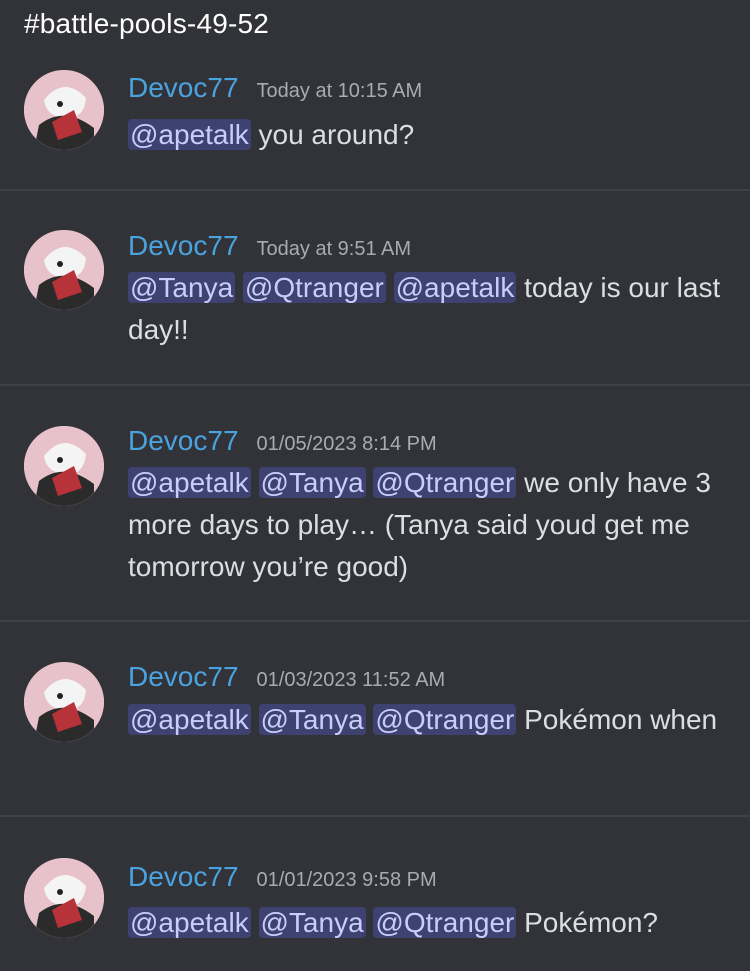  Describe the element at coordinates (591, 922) in the screenshot. I see `message-text: Pokémon?` at that location.